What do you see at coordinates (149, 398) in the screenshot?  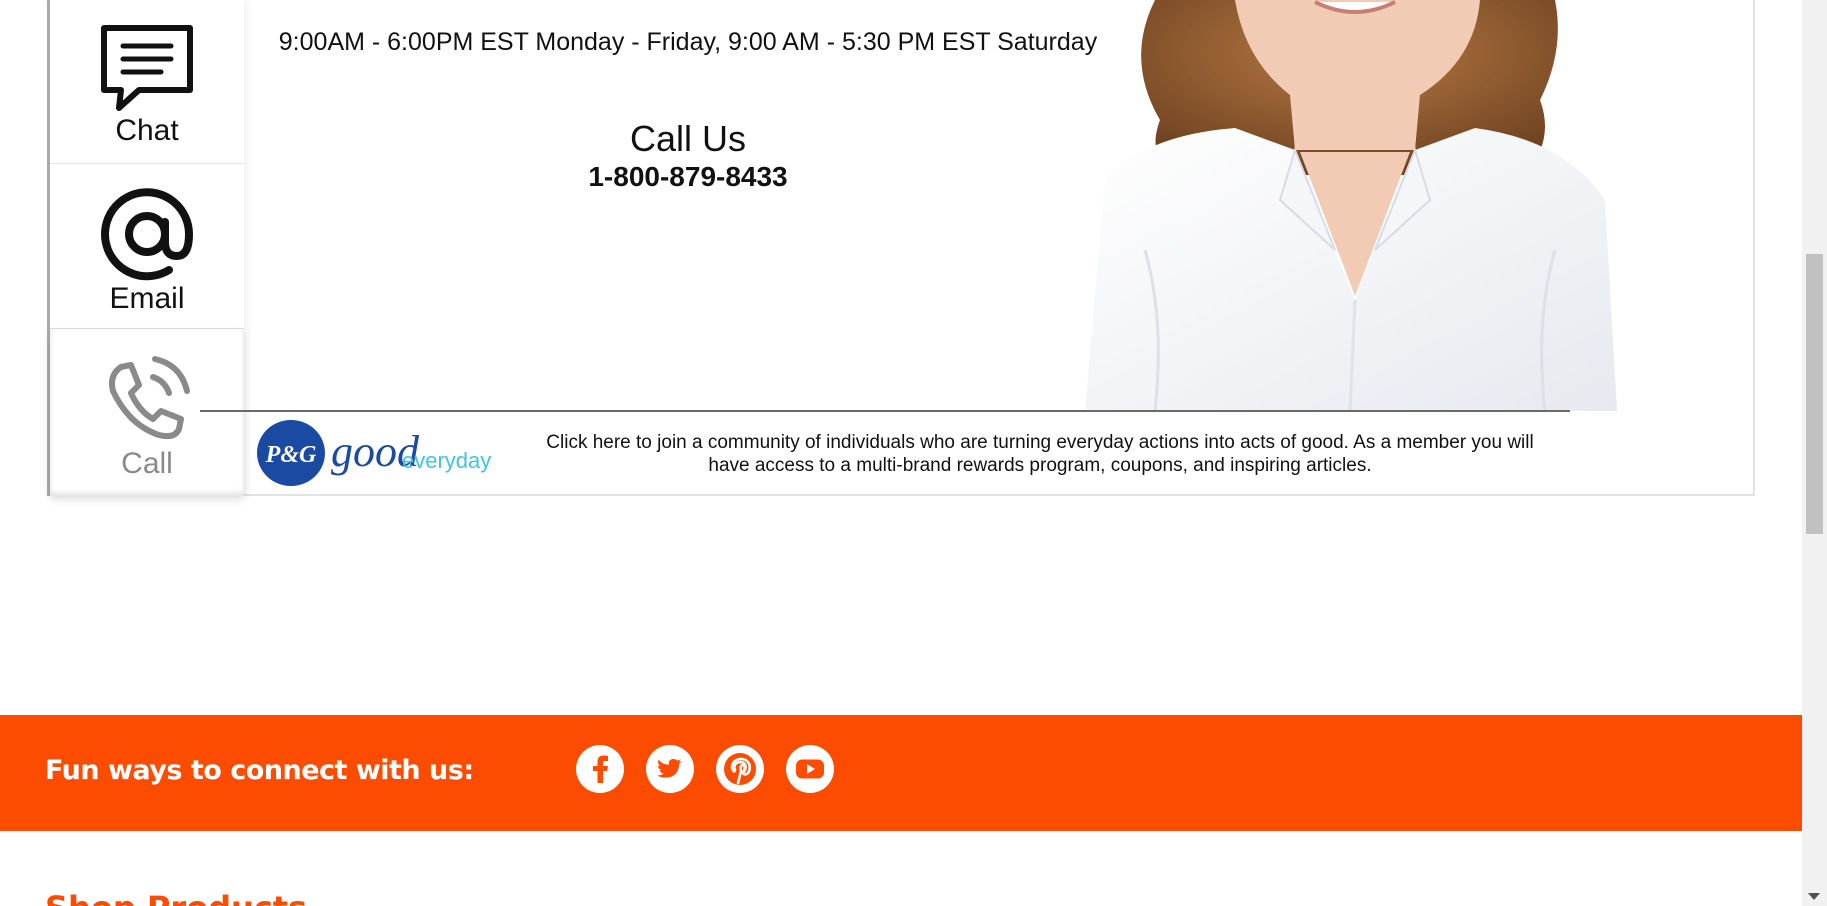 I see `phone-icon` at bounding box center [149, 398].